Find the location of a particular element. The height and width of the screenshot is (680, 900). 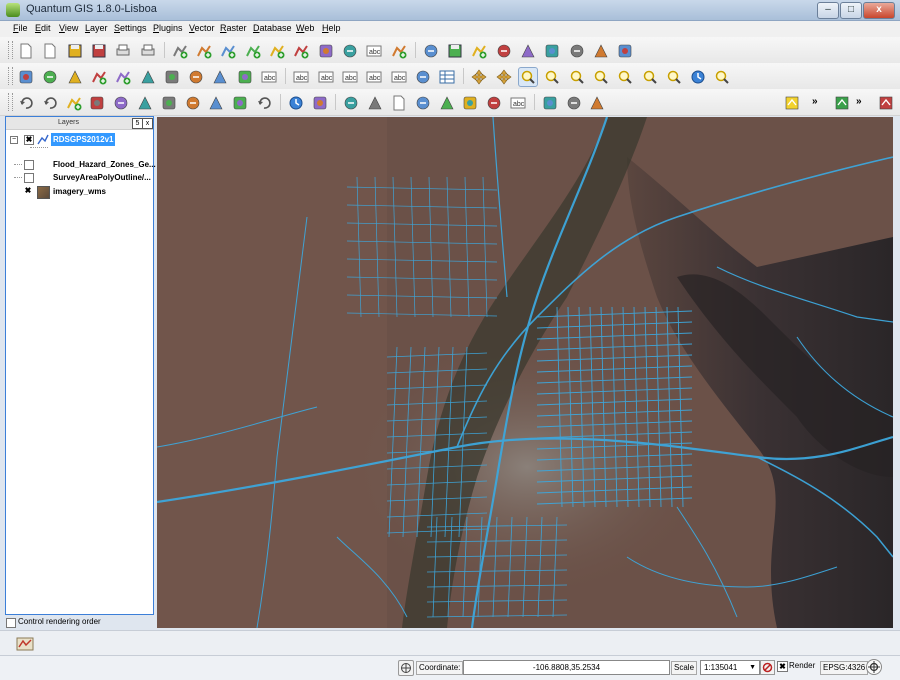

python-console-icon is located at coordinates (50, 77).